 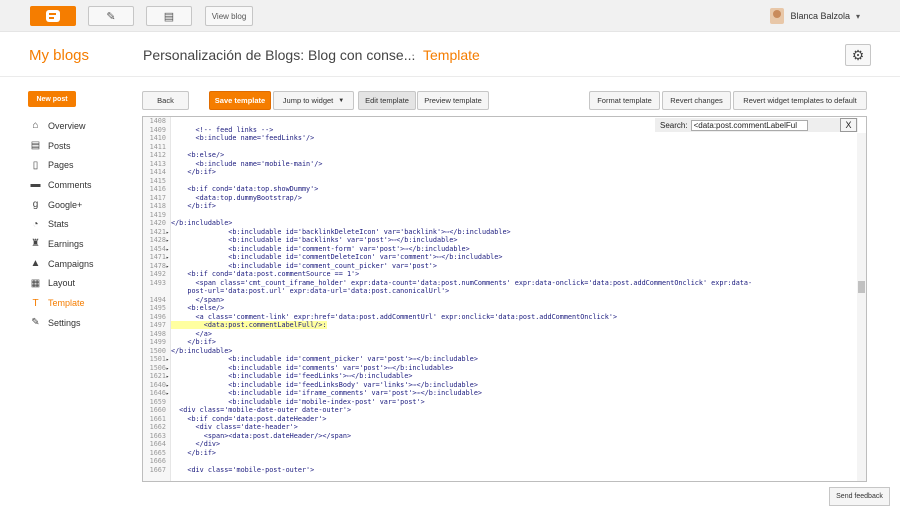 I want to click on code-line: 1414 </b:if>, so click(x=447, y=172).